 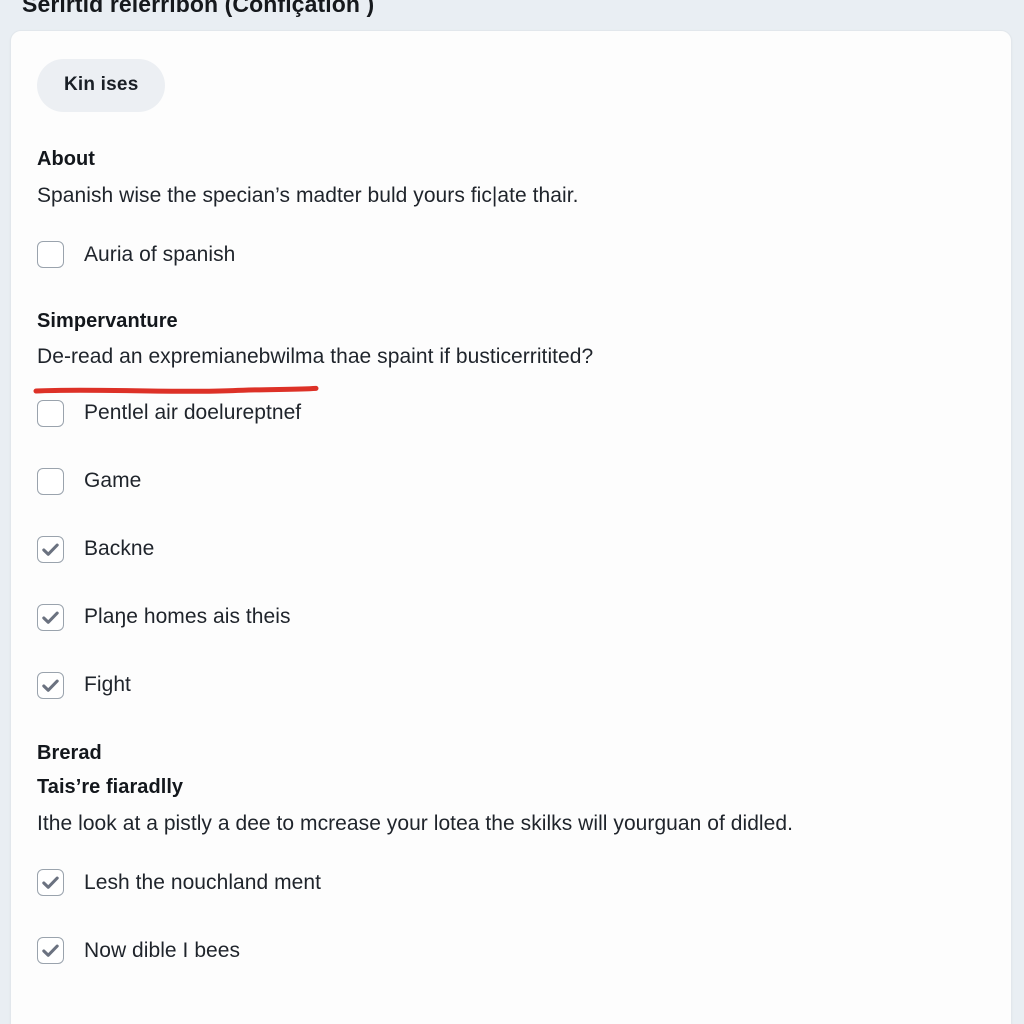 What do you see at coordinates (511, 883) in the screenshot?
I see `checkbox-row: Lesh the nouchland ment` at bounding box center [511, 883].